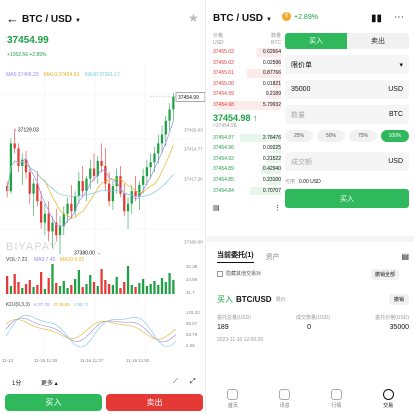 The image size is (414, 414). Describe the element at coordinates (337, 399) in the screenshot. I see `nav-markets: 行情` at that location.